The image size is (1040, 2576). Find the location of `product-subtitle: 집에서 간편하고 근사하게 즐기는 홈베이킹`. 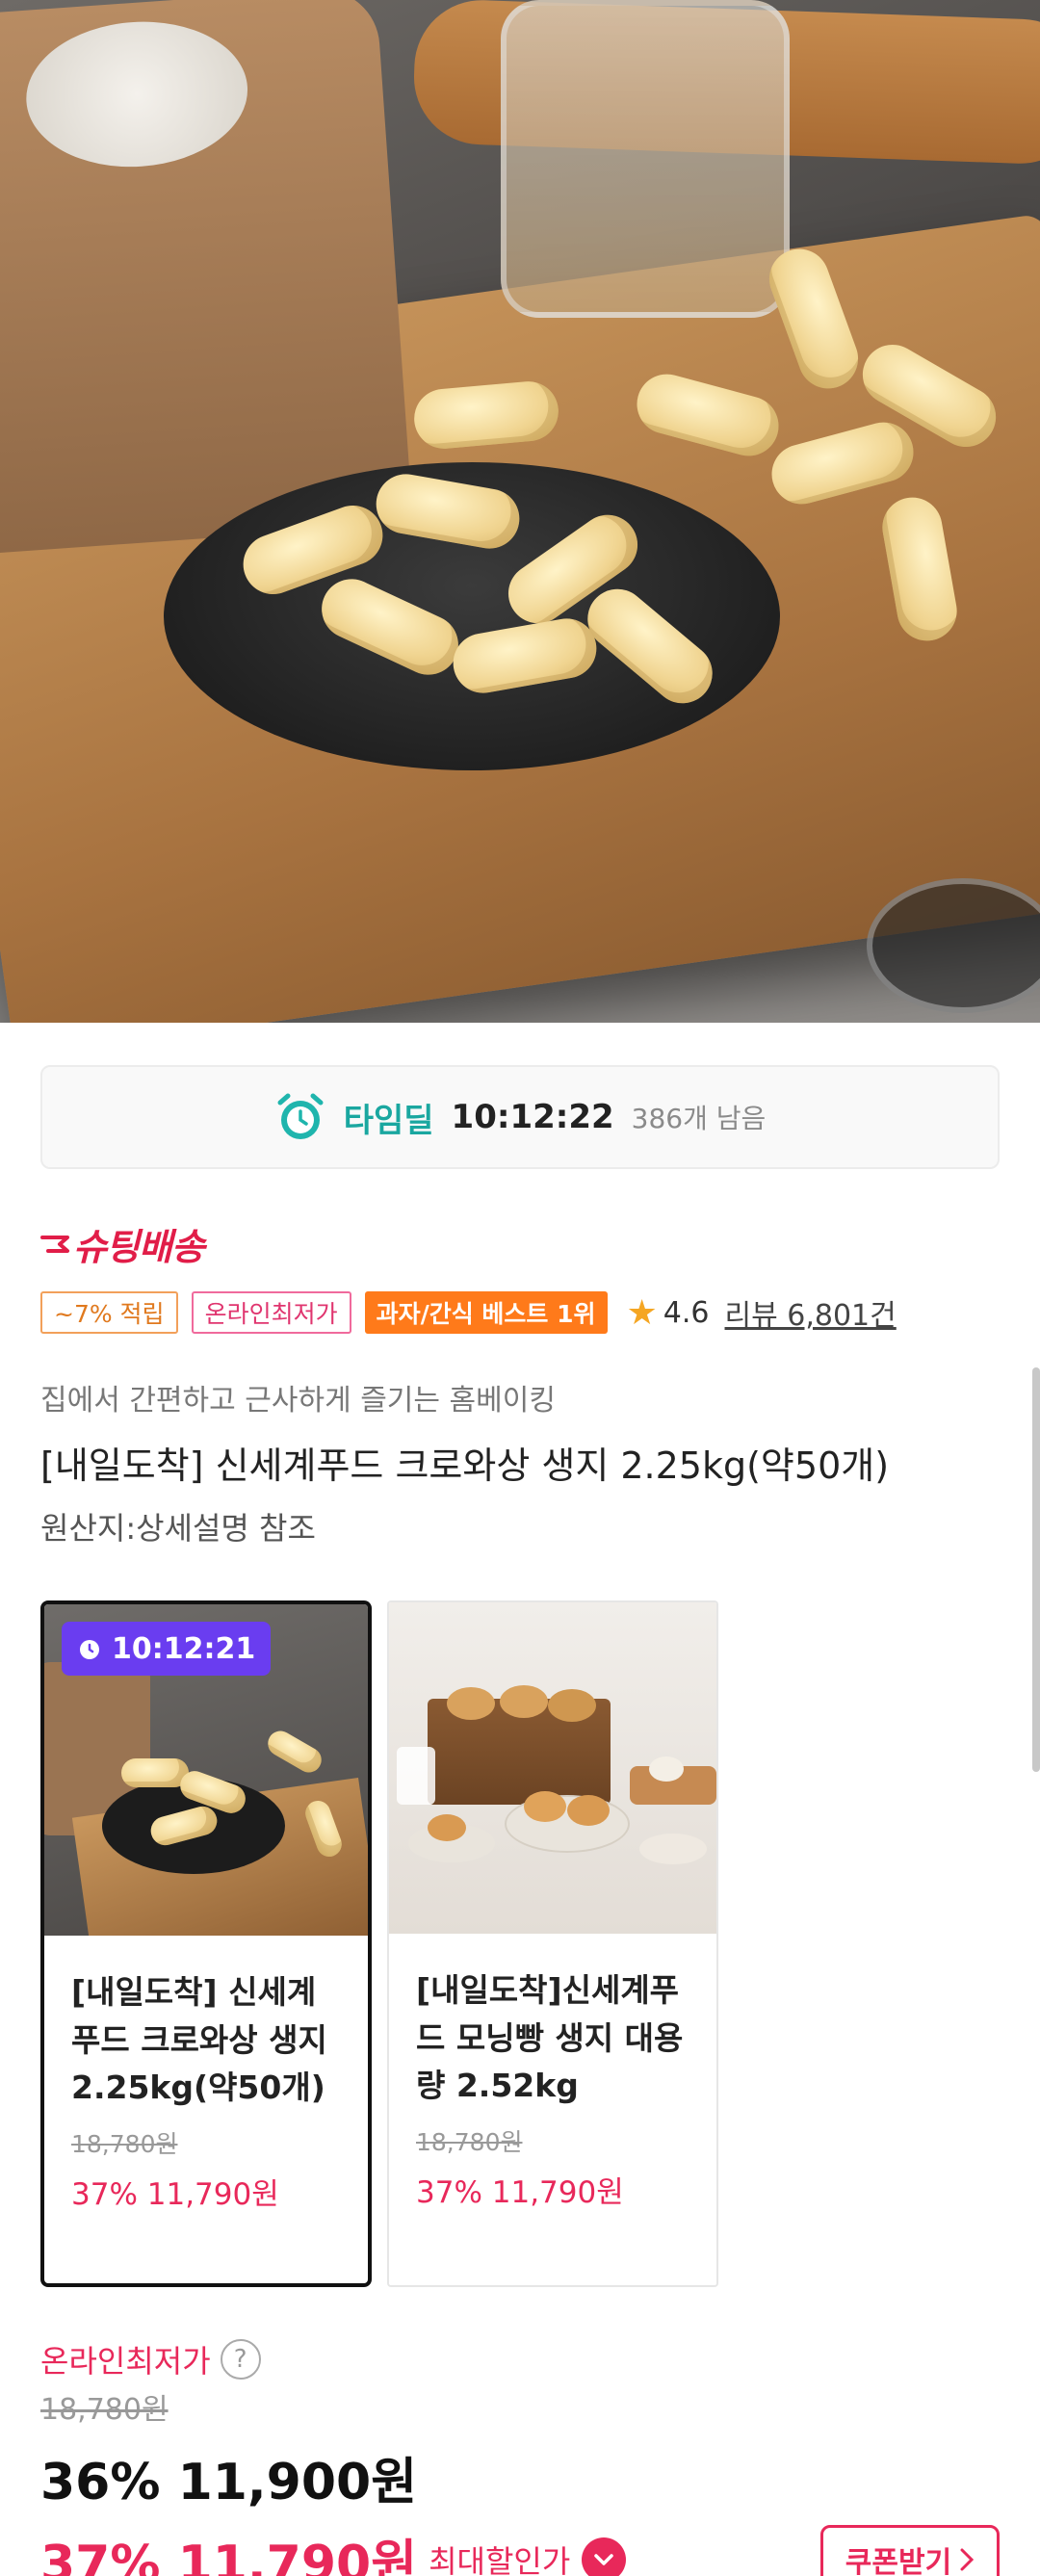

product-subtitle: 집에서 간편하고 근사하게 즐기는 홈베이킹 is located at coordinates (298, 1401).